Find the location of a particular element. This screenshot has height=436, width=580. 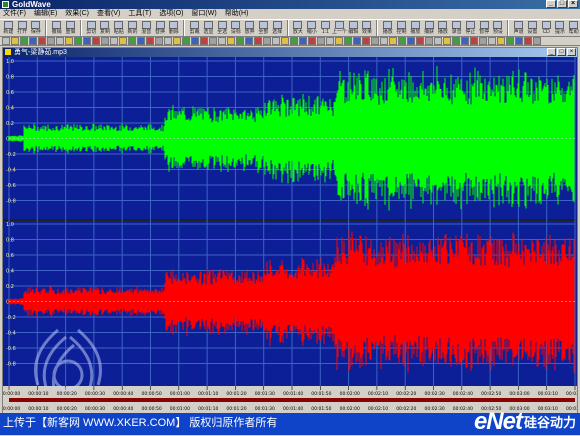

toolbar-button-redo: 重做 is located at coordinates (70, 28).